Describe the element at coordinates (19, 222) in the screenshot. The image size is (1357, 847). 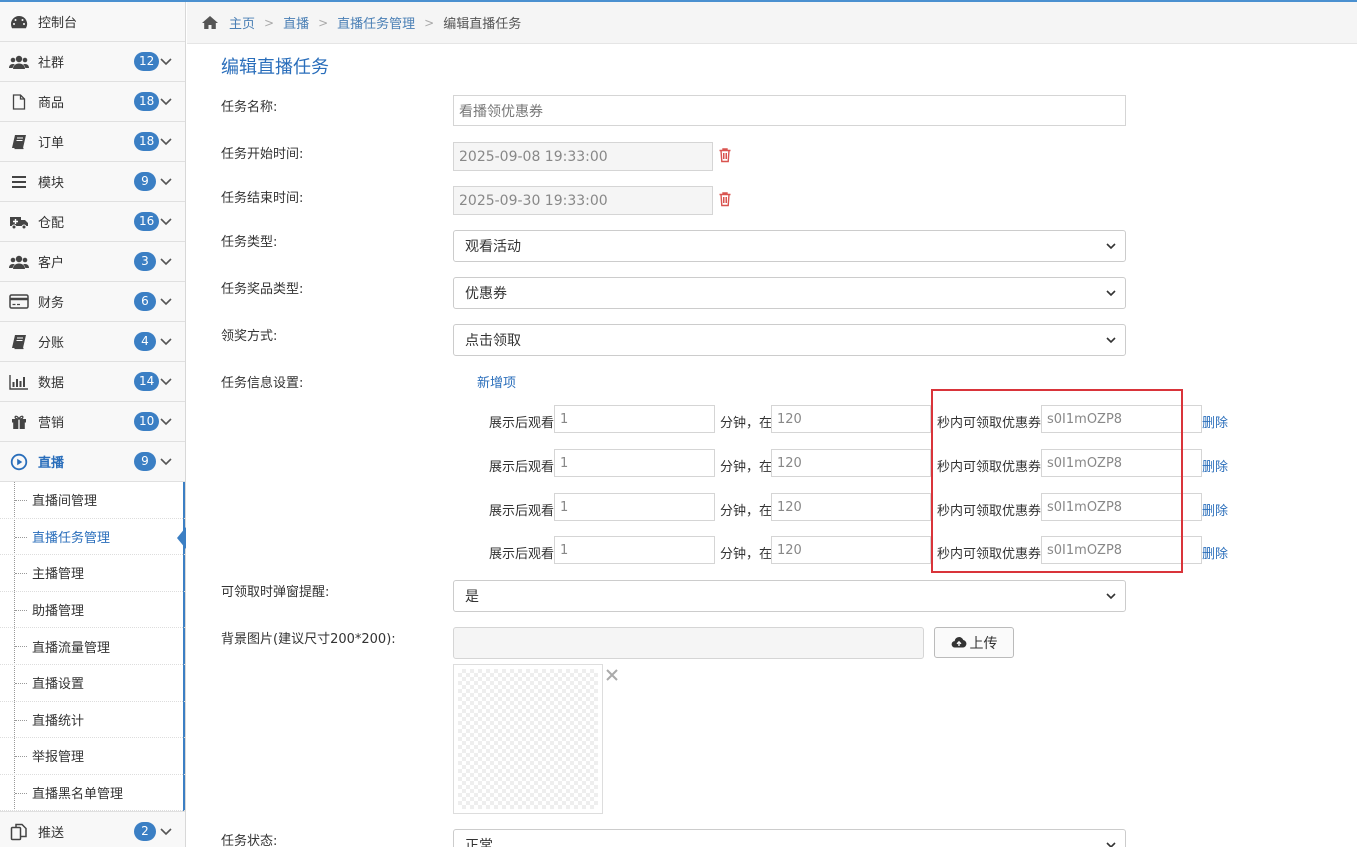
I see `ambulance-icon` at that location.